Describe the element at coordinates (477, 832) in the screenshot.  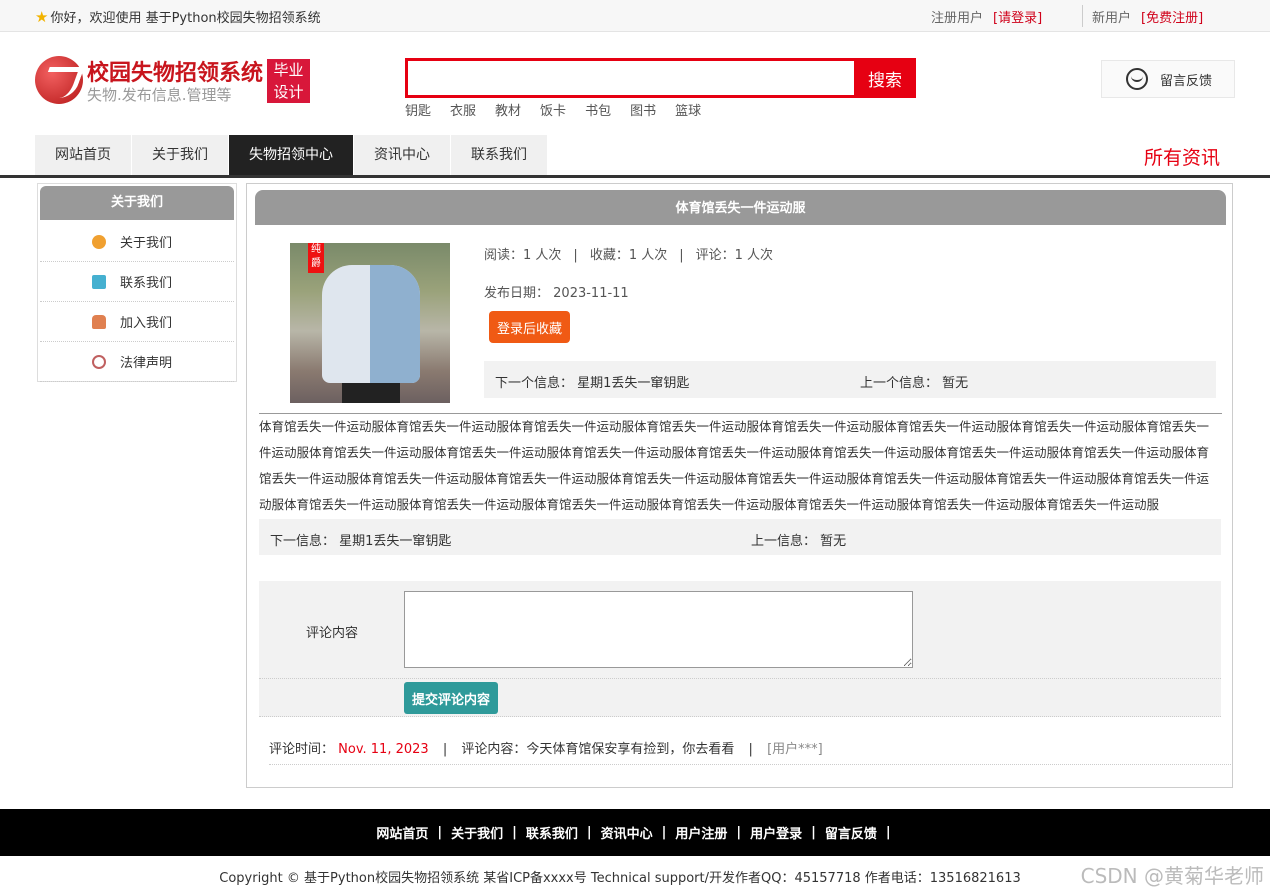
I see `footer-link-about: 关于我们` at that location.